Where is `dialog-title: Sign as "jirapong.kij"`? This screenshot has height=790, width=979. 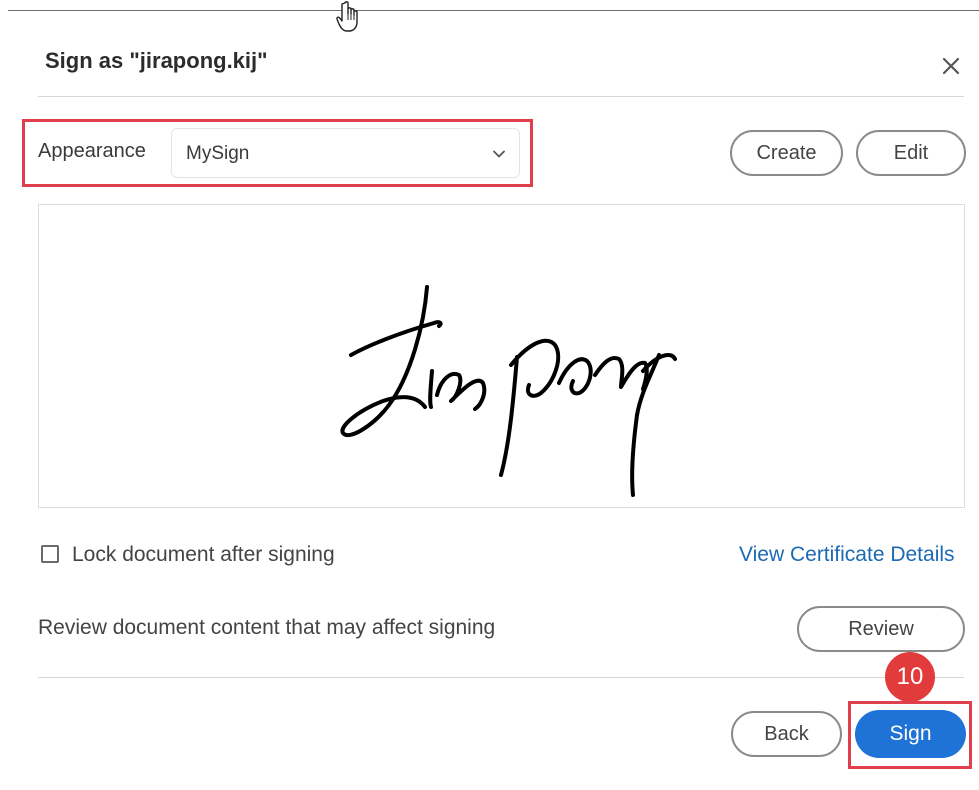
dialog-title: Sign as "jirapong.kij" is located at coordinates (156, 60).